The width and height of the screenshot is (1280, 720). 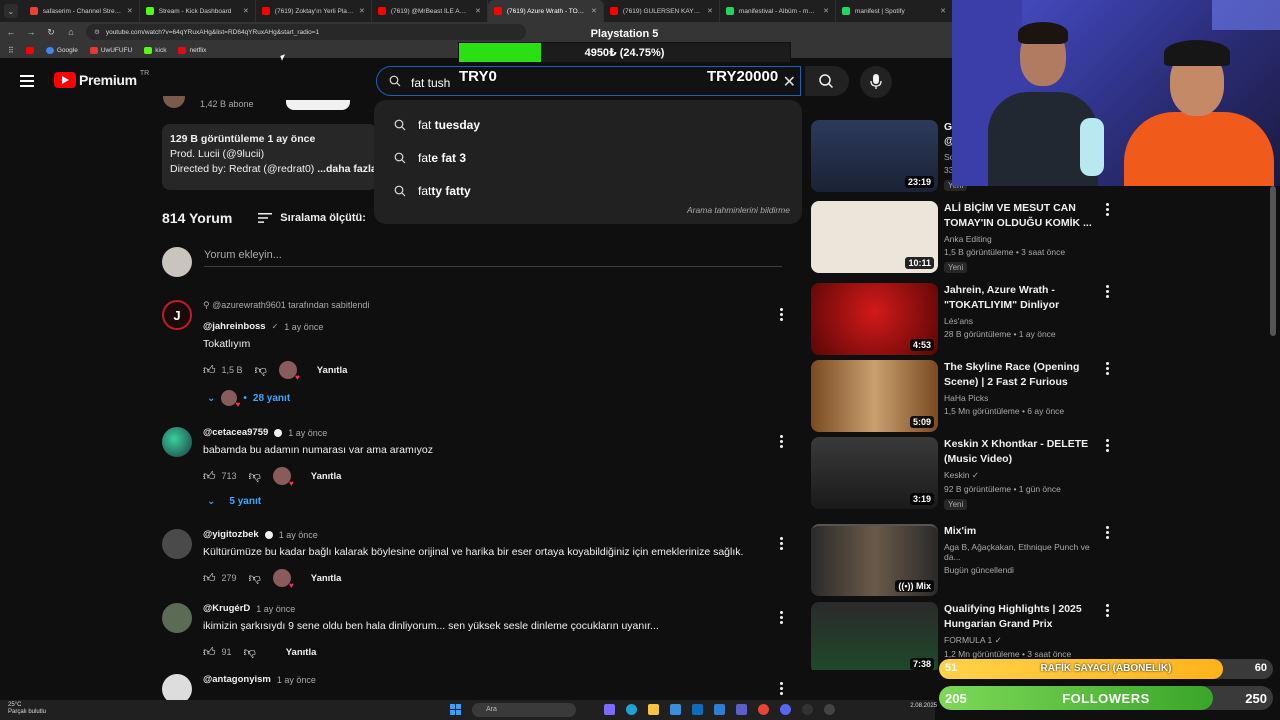 What do you see at coordinates (198, 11) in the screenshot?
I see `browser-tab: Stream - Kick Dashboard ✕` at bounding box center [198, 11].